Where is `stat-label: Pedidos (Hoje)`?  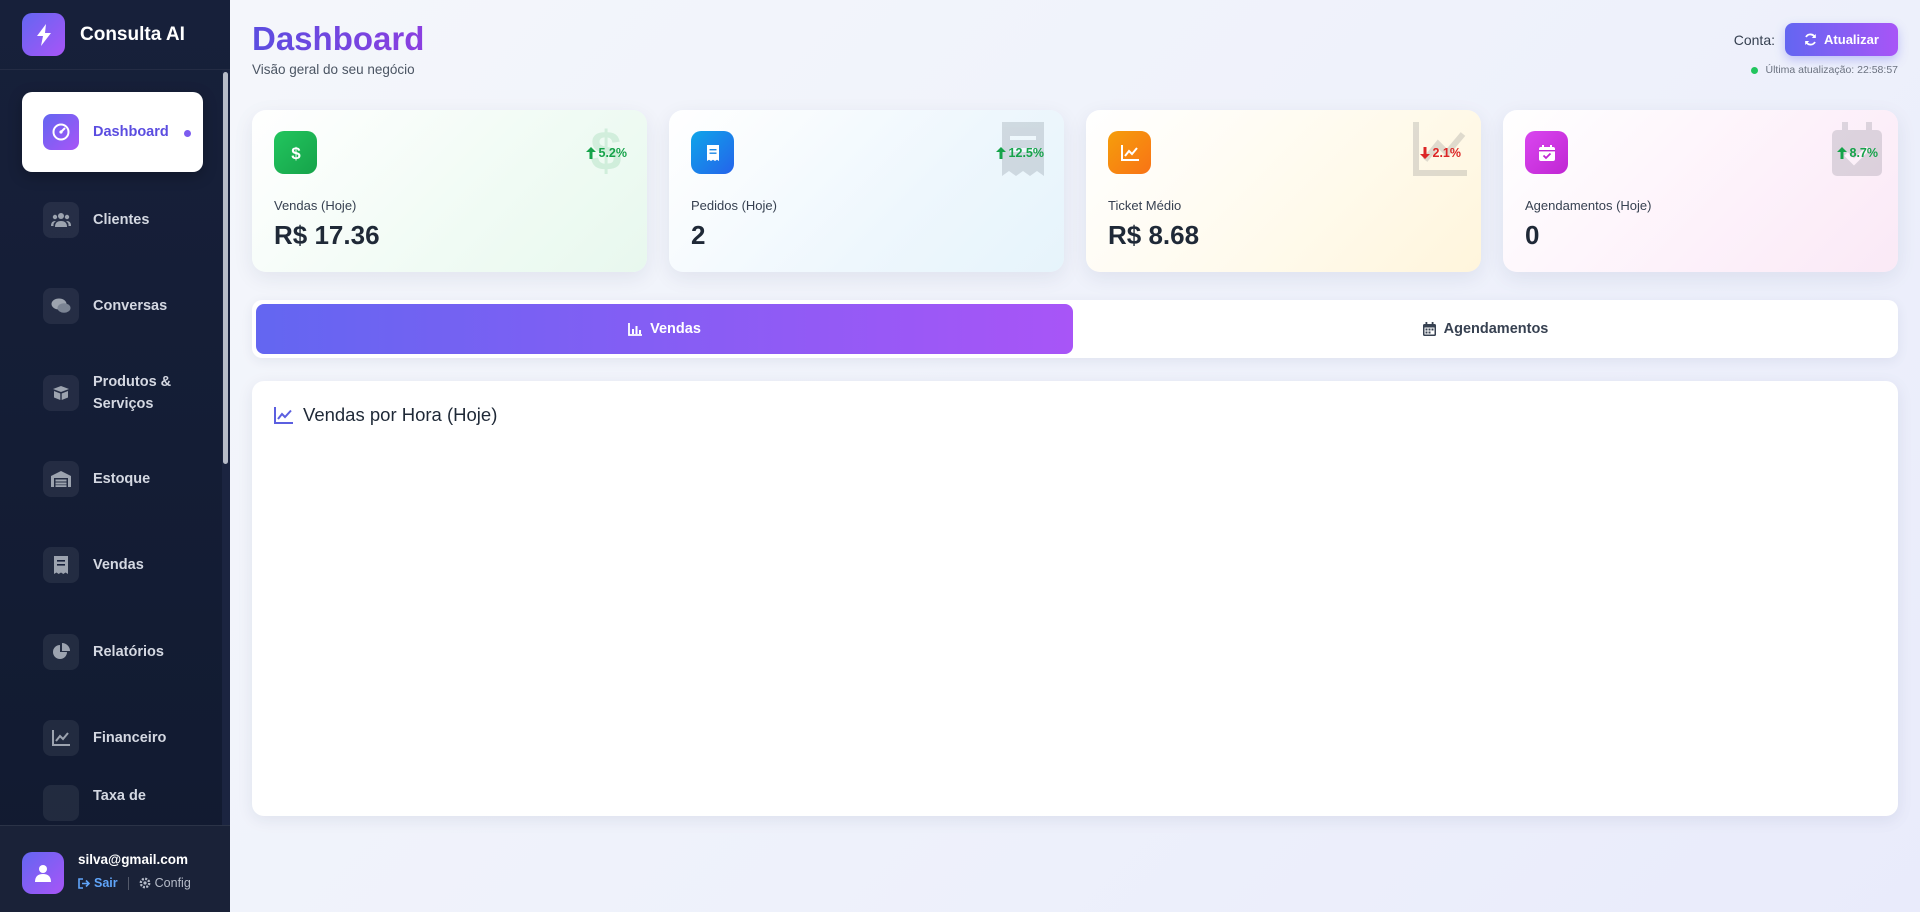 stat-label: Pedidos (Hoje) is located at coordinates (734, 205).